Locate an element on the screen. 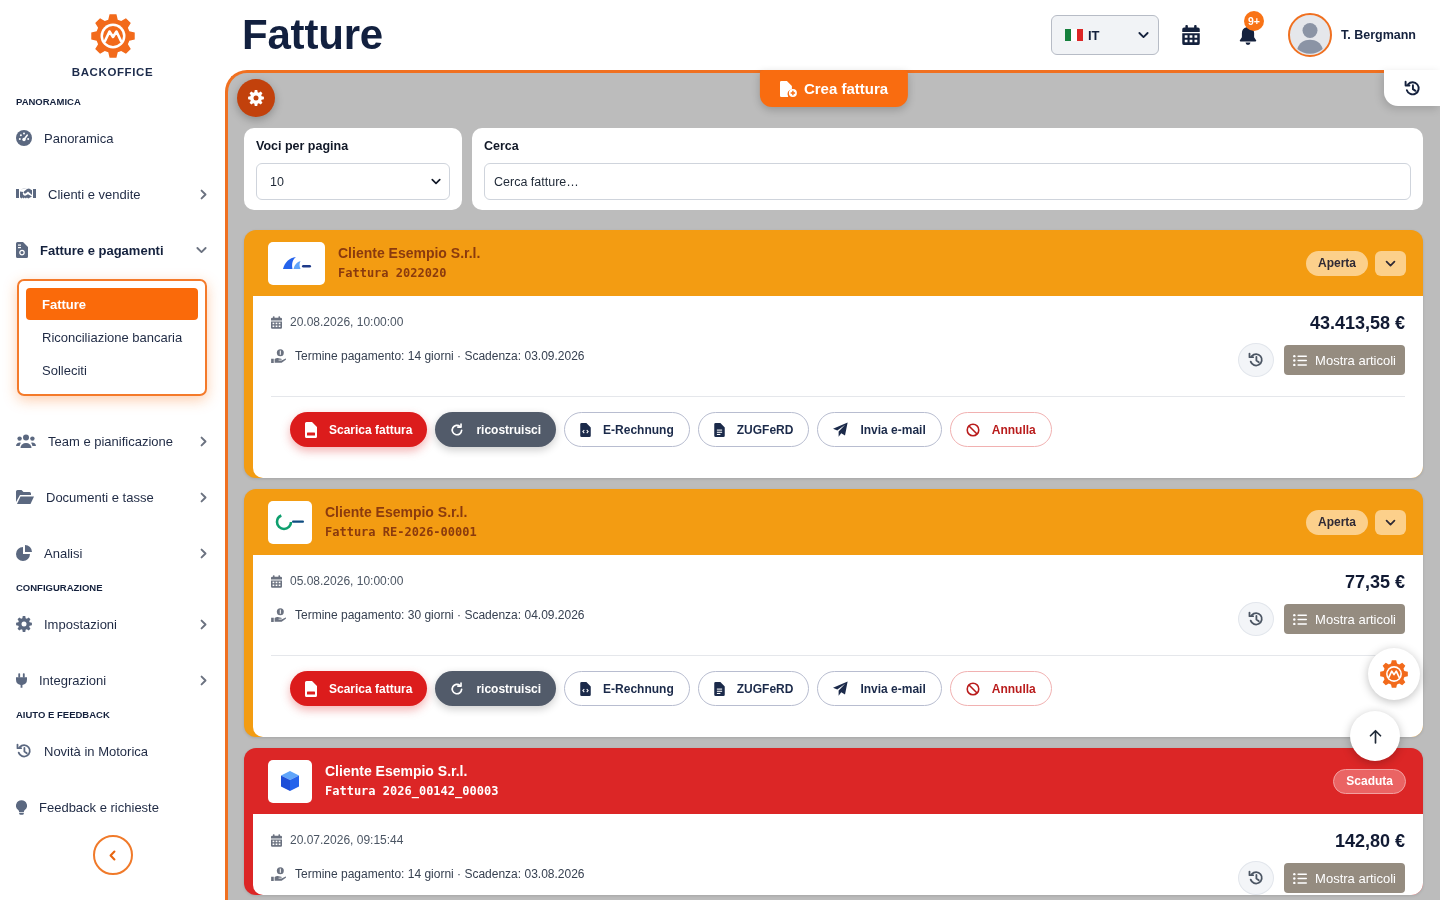  nav-item: Integrazioni is located at coordinates (111, 680).